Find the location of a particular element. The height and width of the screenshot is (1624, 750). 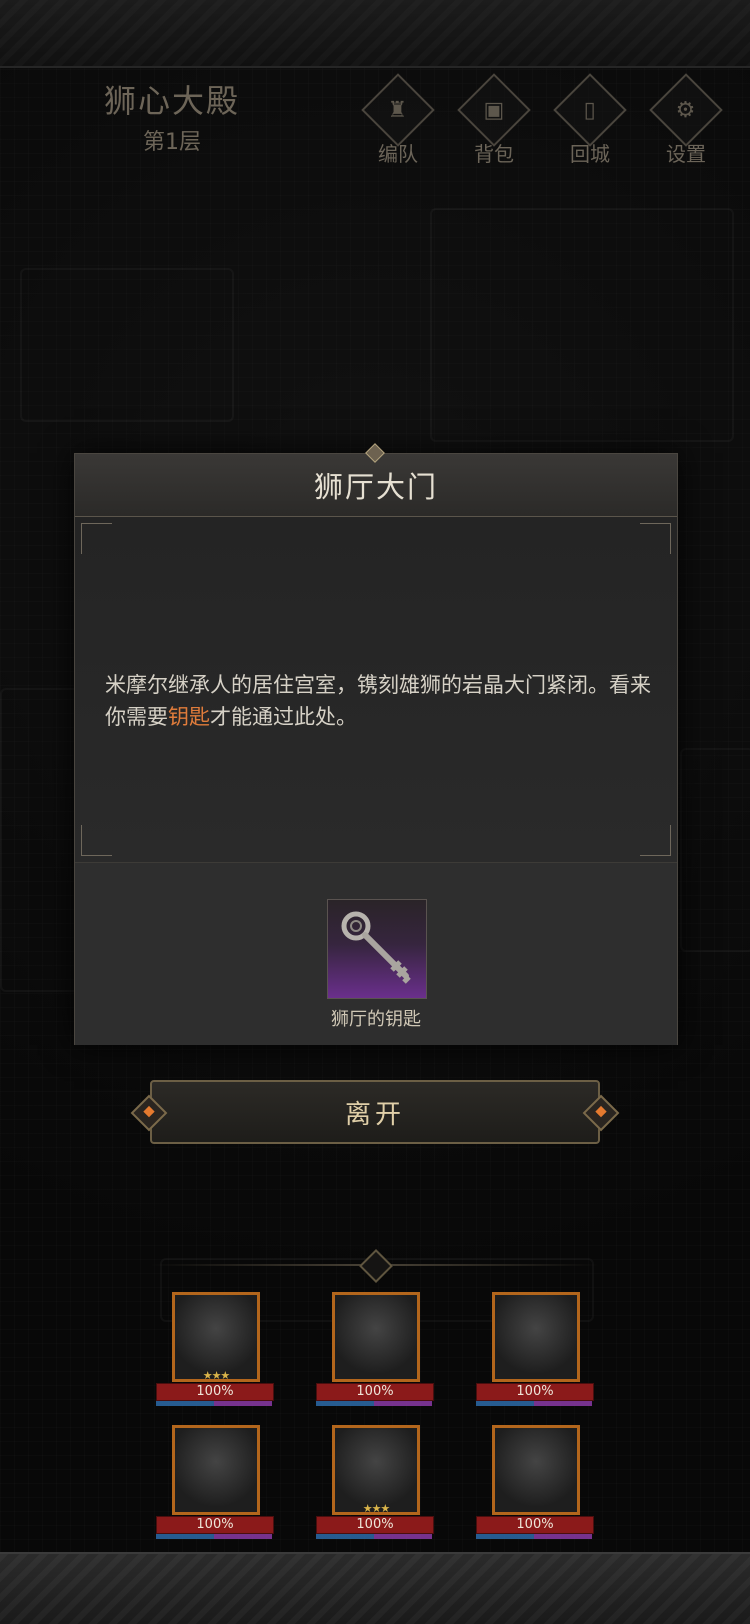

location-header: 狮心大殿 第1层 is located at coordinates (172, 116).